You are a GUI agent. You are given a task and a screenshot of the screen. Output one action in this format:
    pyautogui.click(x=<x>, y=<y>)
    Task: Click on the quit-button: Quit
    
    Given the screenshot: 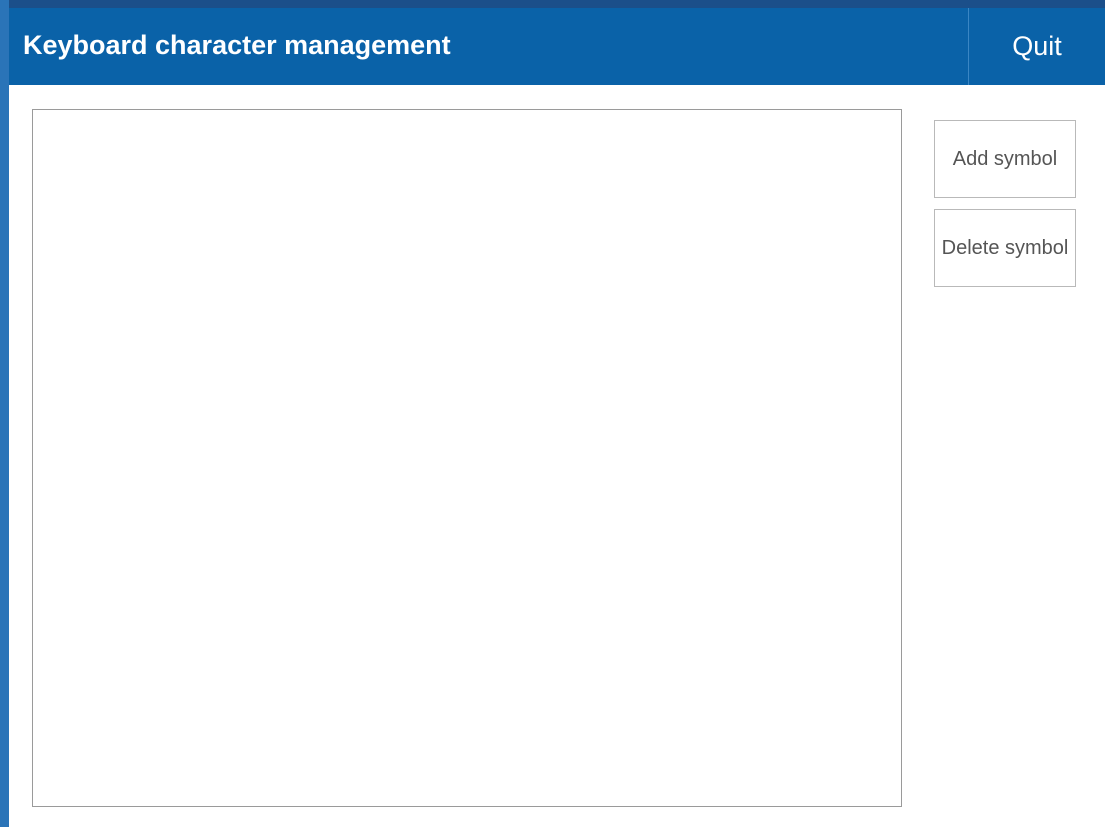 What is the action you would take?
    pyautogui.click(x=1037, y=46)
    